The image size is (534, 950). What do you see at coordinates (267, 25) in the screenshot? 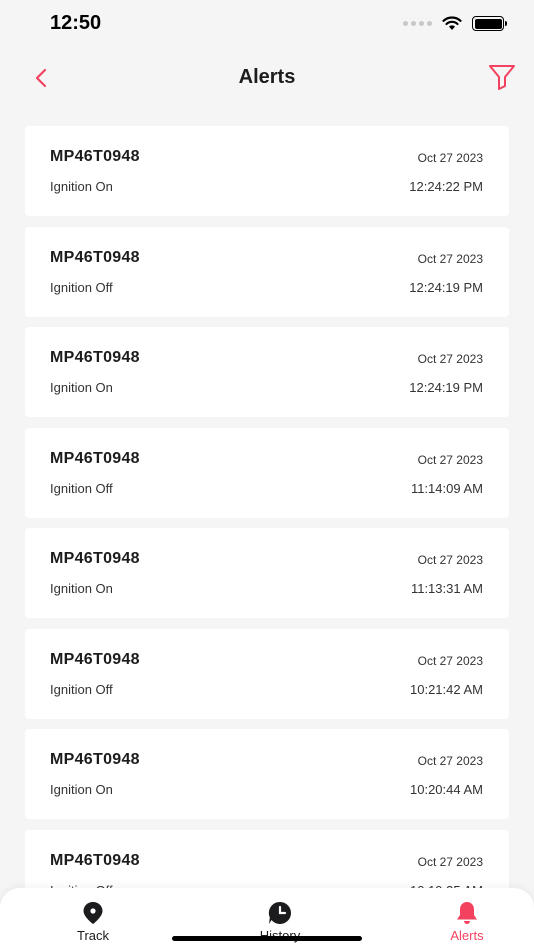
I see `status-bar: 12:50` at bounding box center [267, 25].